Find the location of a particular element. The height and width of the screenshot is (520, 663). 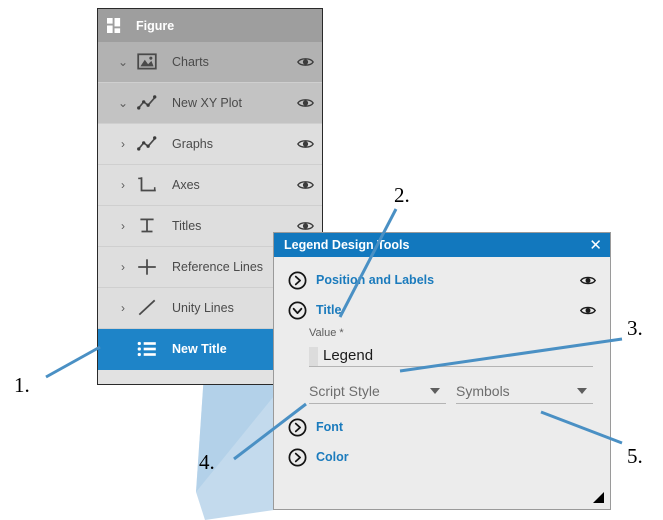

tree-item-label: Charts is located at coordinates (190, 62).